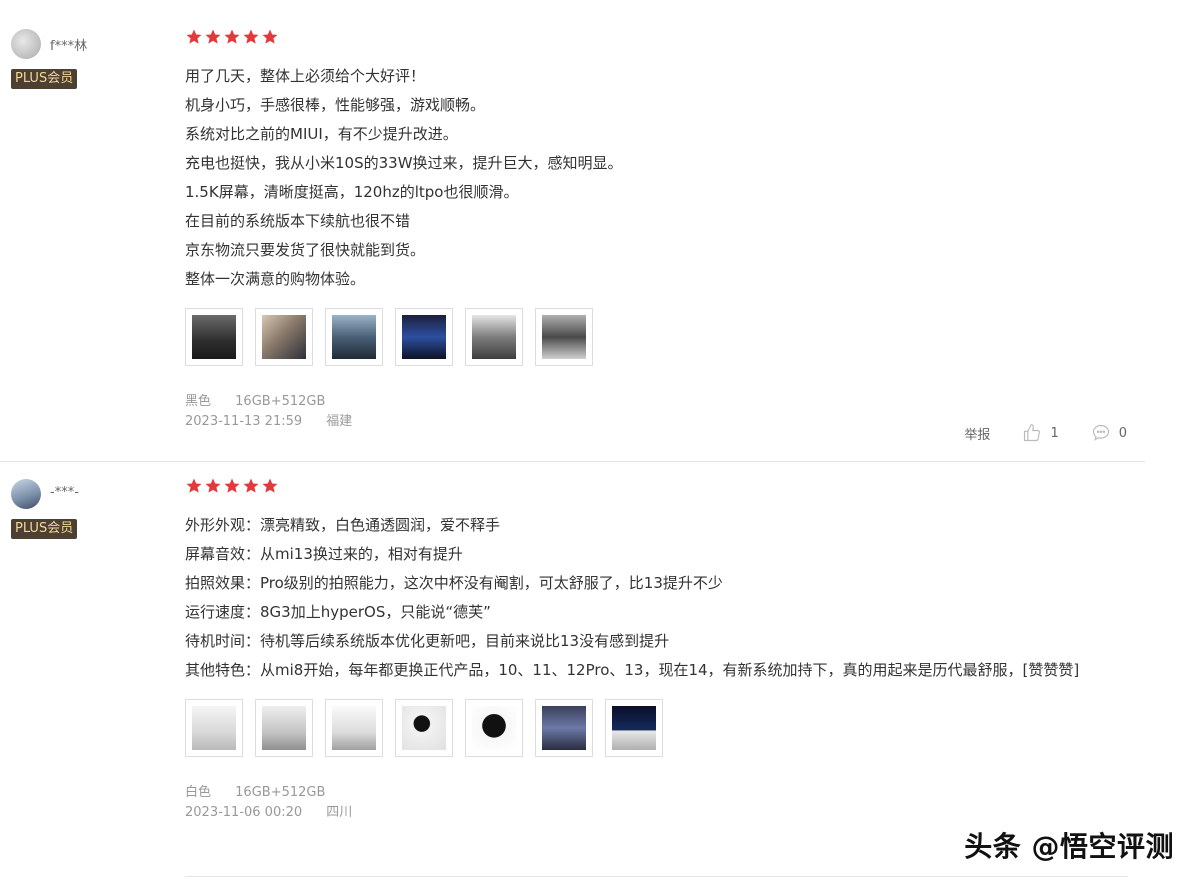 This screenshot has width=1200, height=883. I want to click on review-actions: 举报 1 0, so click(1045, 433).